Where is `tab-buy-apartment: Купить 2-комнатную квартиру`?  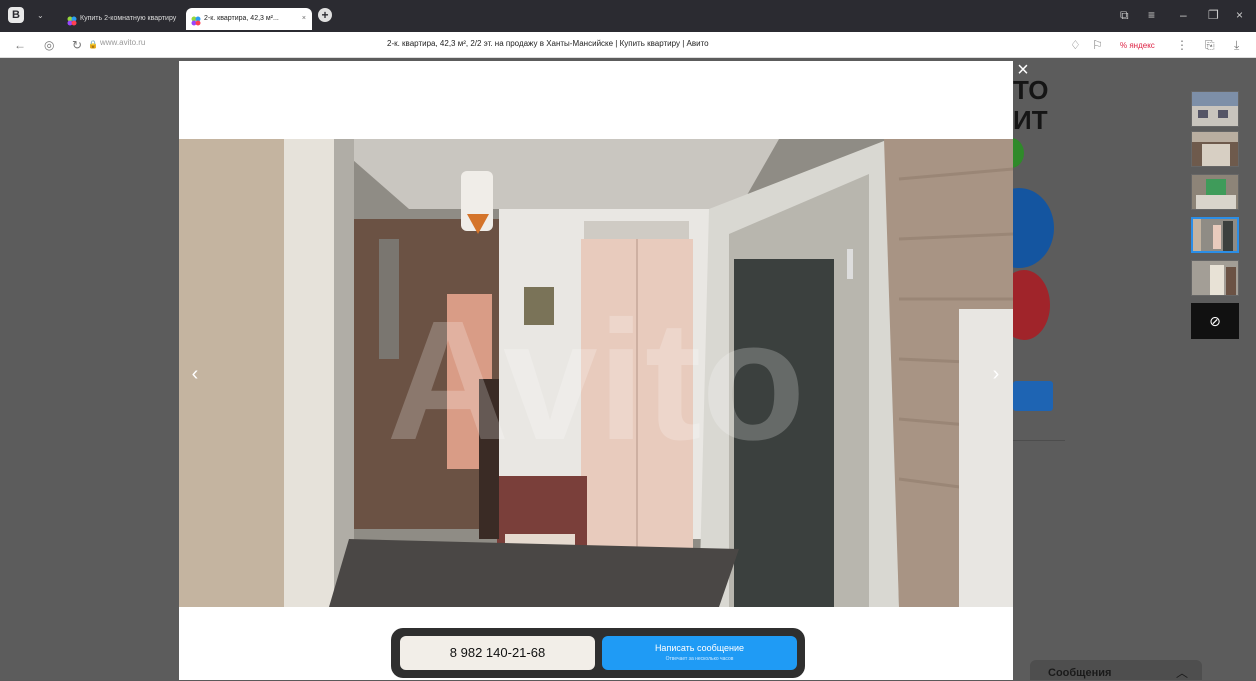 tab-buy-apartment: Купить 2-комнатную квартиру is located at coordinates (121, 19).